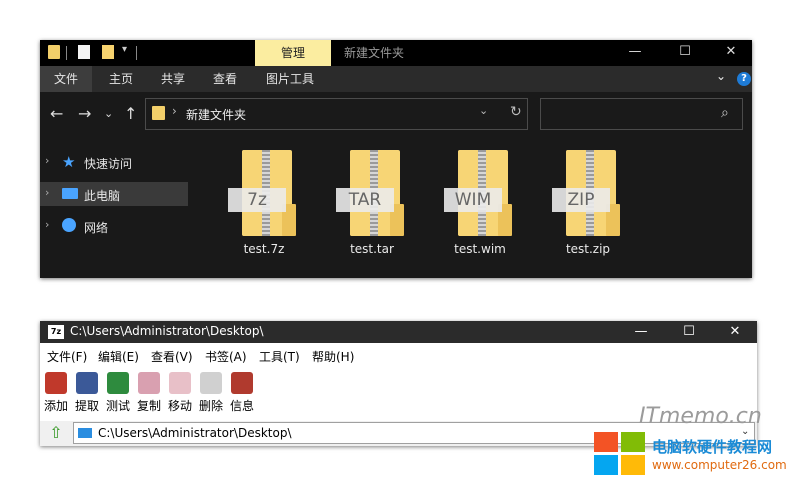 This screenshot has width=798, height=487. Describe the element at coordinates (744, 79) in the screenshot. I see `help-icon: ?` at that location.